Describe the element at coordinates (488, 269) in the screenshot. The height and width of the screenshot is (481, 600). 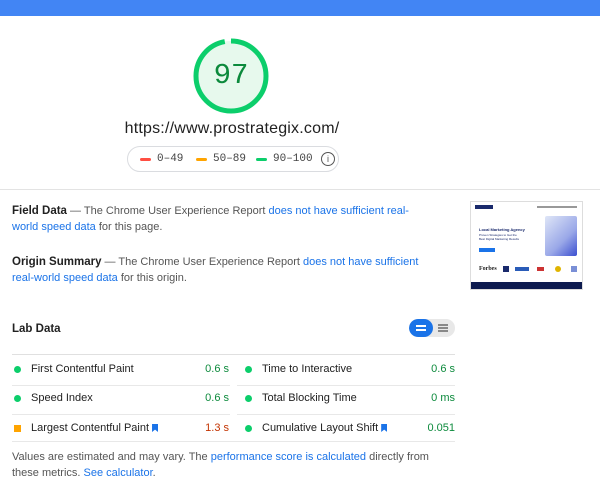
I see `thumb-forbes-logo: Forbes` at that location.